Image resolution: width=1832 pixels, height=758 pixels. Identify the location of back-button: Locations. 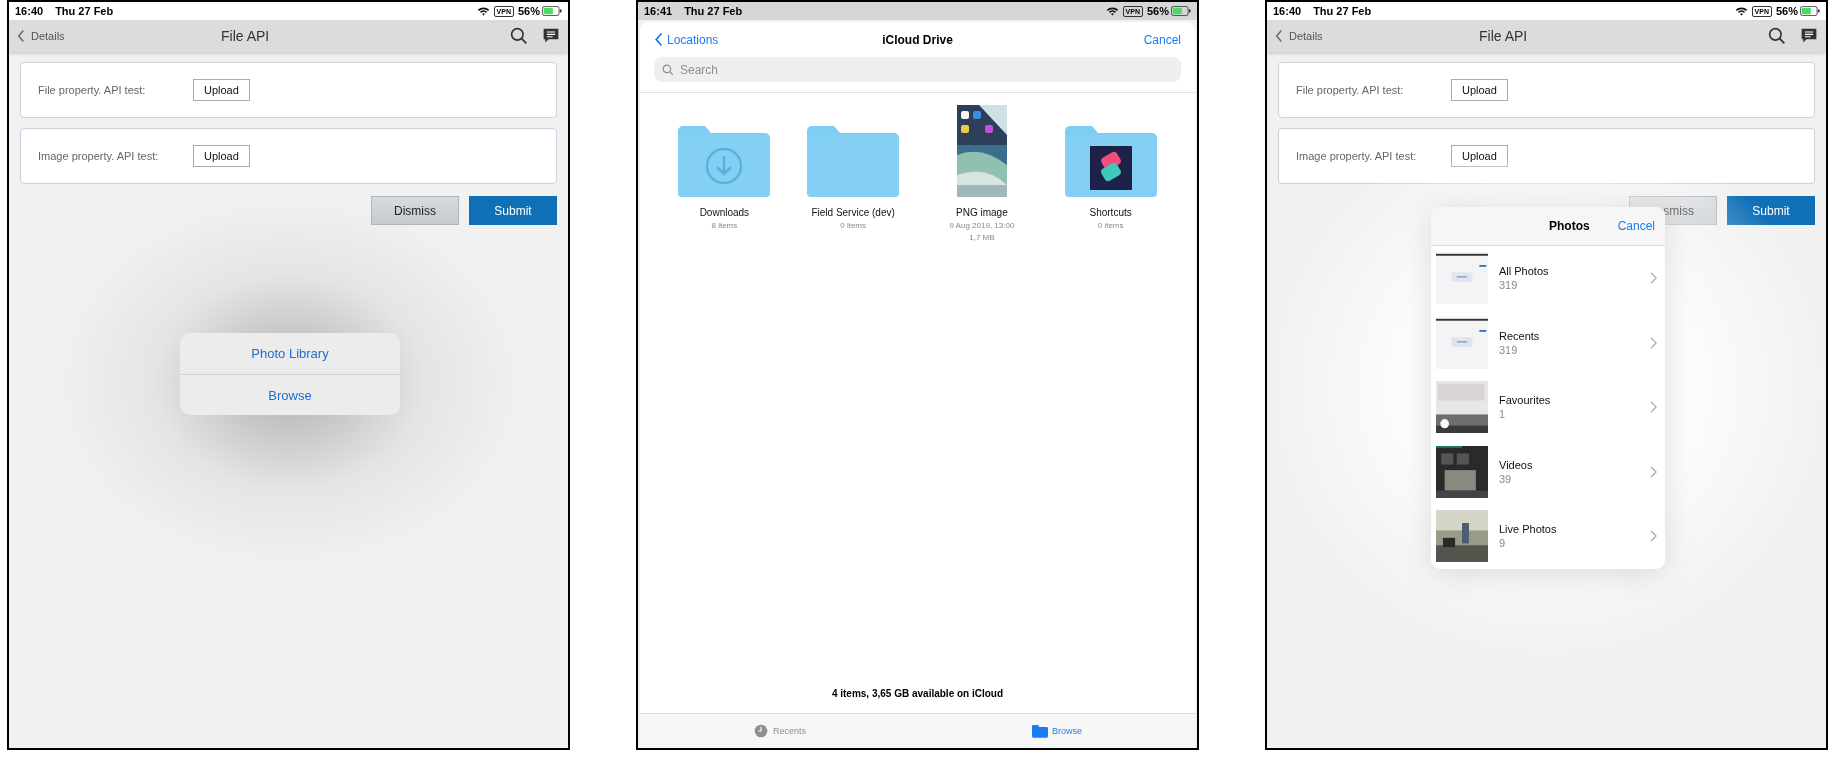
(714, 39).